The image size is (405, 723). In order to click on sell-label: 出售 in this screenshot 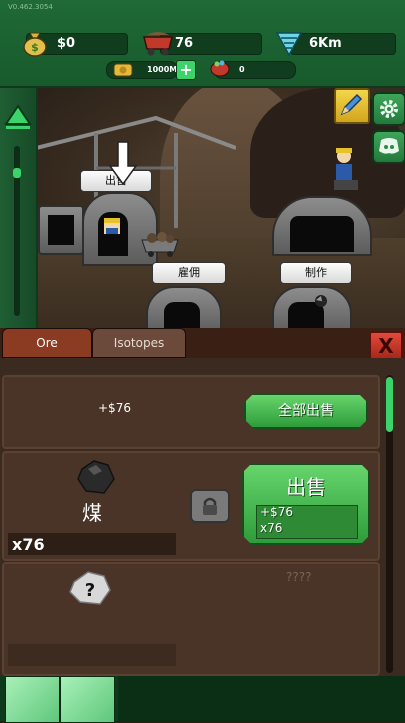, I will do `click(306, 487)`.